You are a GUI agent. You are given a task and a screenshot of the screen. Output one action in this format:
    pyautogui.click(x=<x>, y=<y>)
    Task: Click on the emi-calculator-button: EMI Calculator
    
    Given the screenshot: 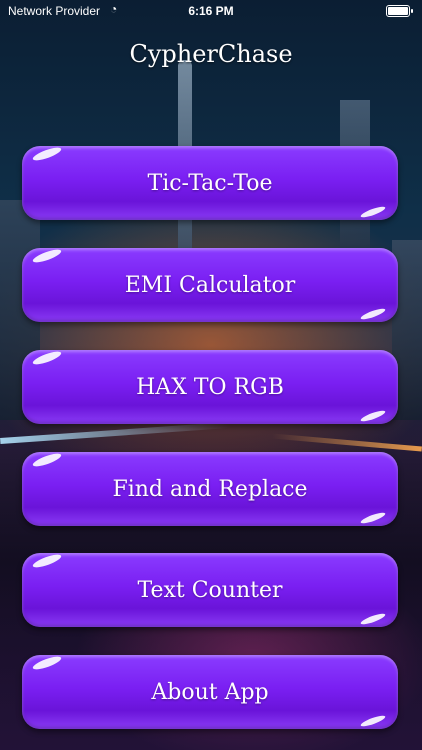 What is the action you would take?
    pyautogui.click(x=210, y=285)
    